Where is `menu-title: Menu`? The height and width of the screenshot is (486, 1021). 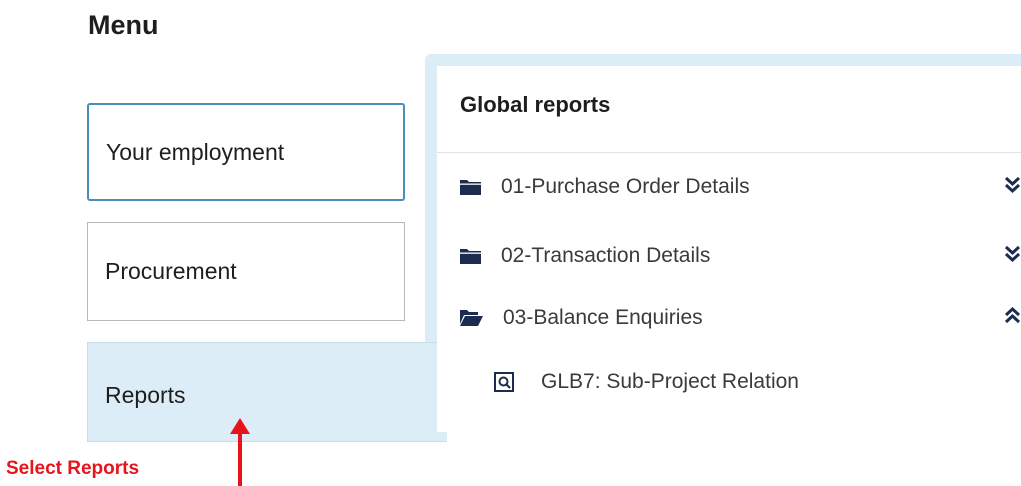
menu-title: Menu is located at coordinates (123, 25).